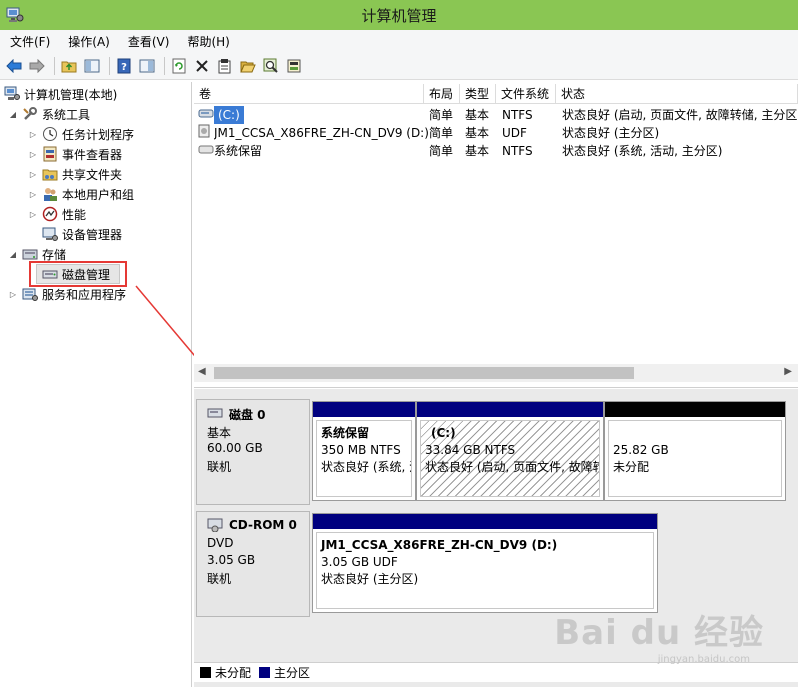  I want to click on menu-action: 操作(A), so click(89, 41).